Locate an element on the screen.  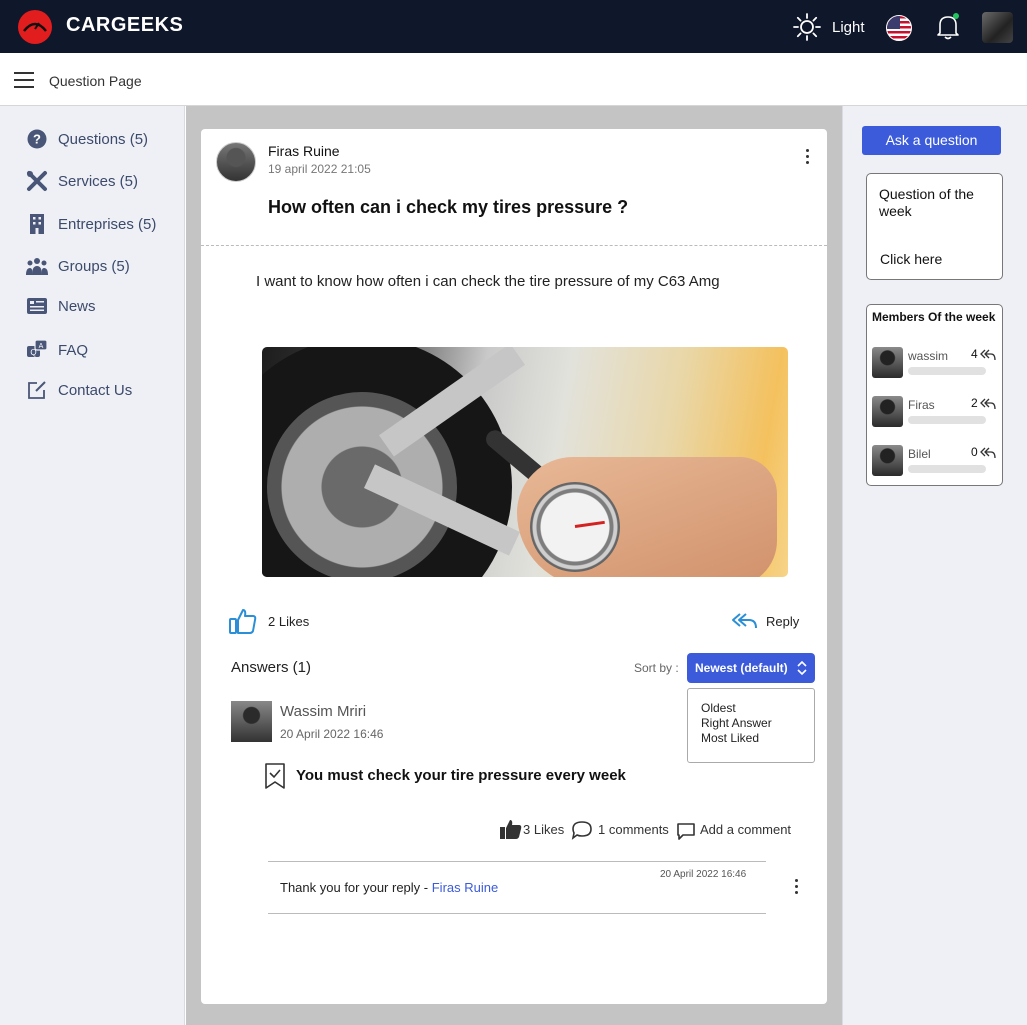
sidebar-item-news: News is located at coordinates (61, 306).